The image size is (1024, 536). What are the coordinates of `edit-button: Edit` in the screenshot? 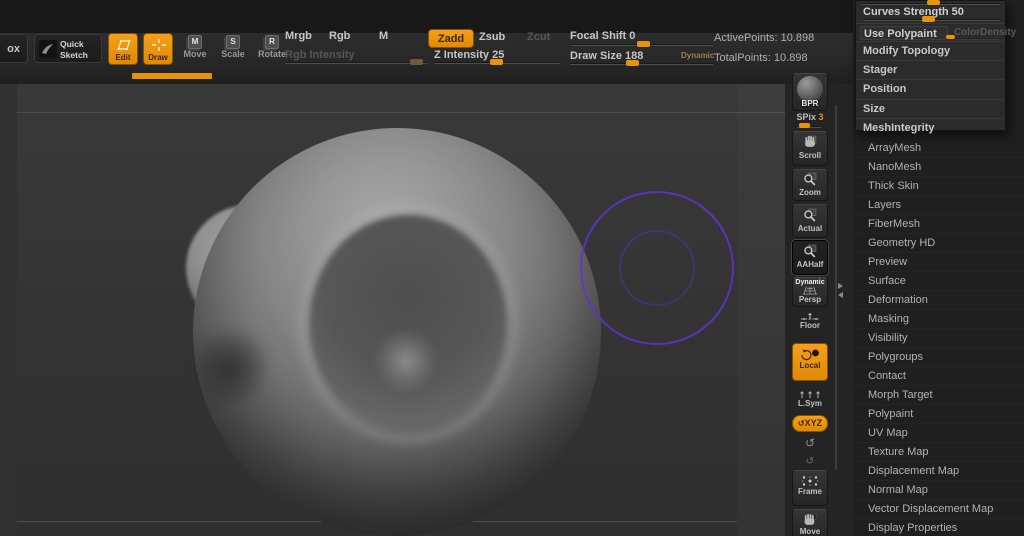 It's located at (123, 49).